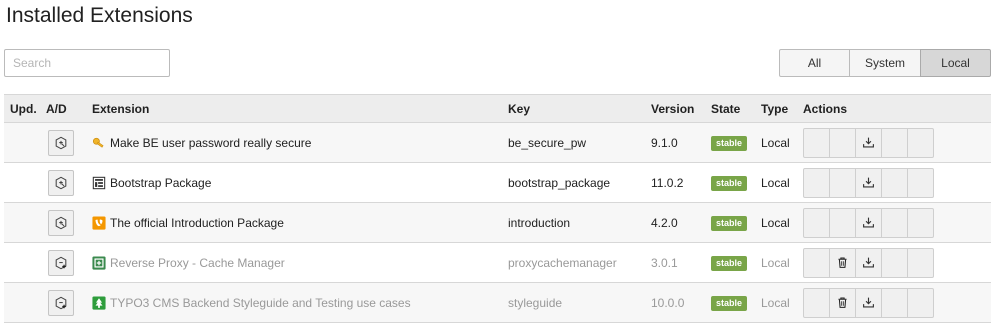  Describe the element at coordinates (25, 108) in the screenshot. I see `column-header-upd: Upd.` at that location.